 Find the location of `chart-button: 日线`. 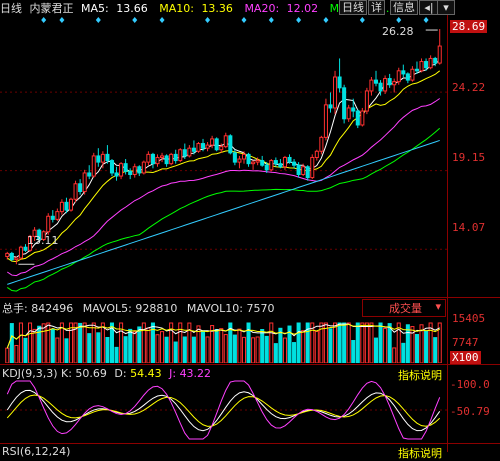

chart-button: 日线 is located at coordinates (353, 7).